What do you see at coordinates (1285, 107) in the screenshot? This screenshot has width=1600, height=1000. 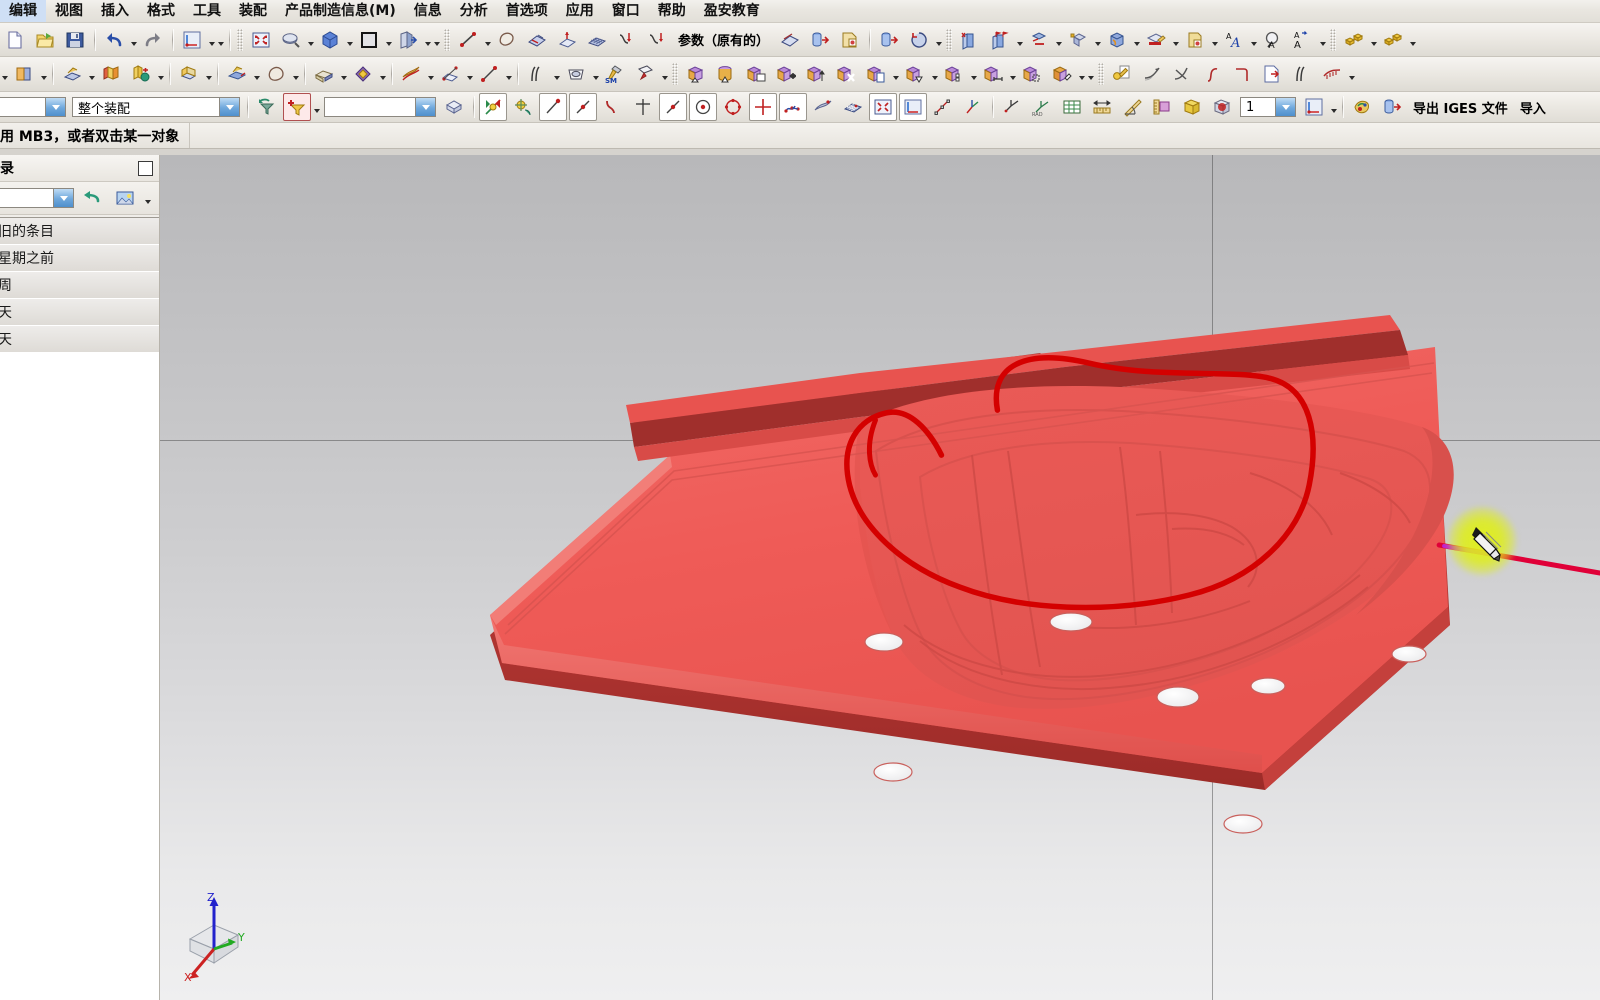 I see `layer-combo-arrow` at bounding box center [1285, 107].